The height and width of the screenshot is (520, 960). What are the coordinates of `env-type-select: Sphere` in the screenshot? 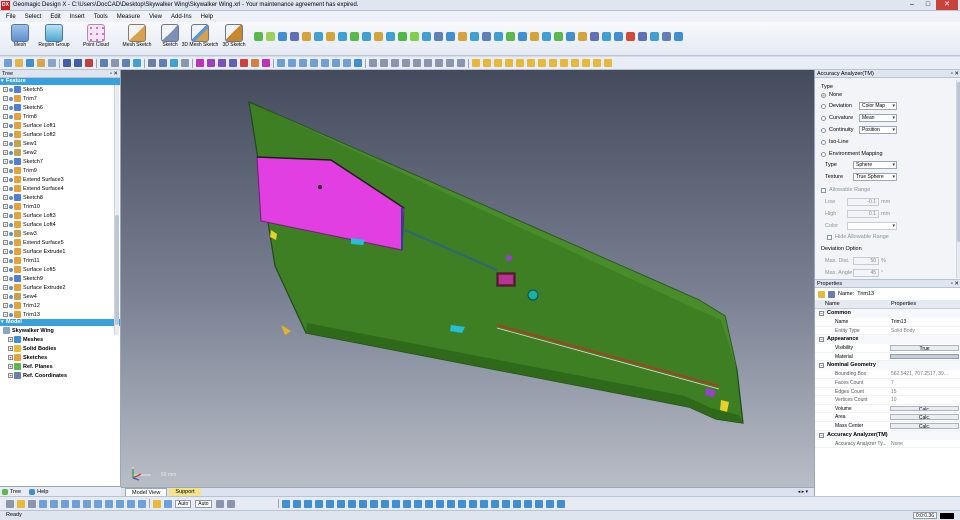 It's located at (875, 165).